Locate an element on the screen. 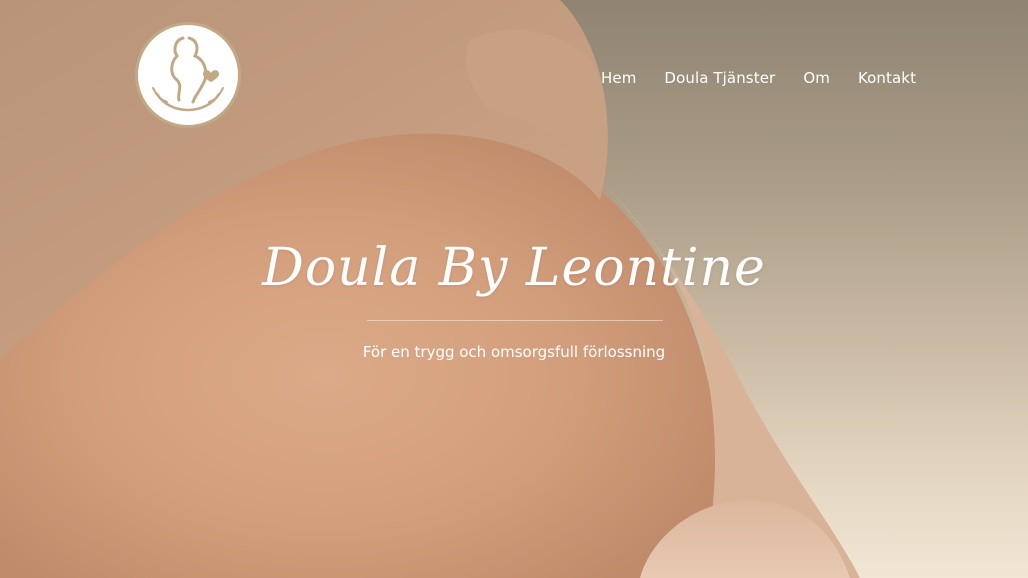 The width and height of the screenshot is (1028, 578). site-logo is located at coordinates (188, 75).